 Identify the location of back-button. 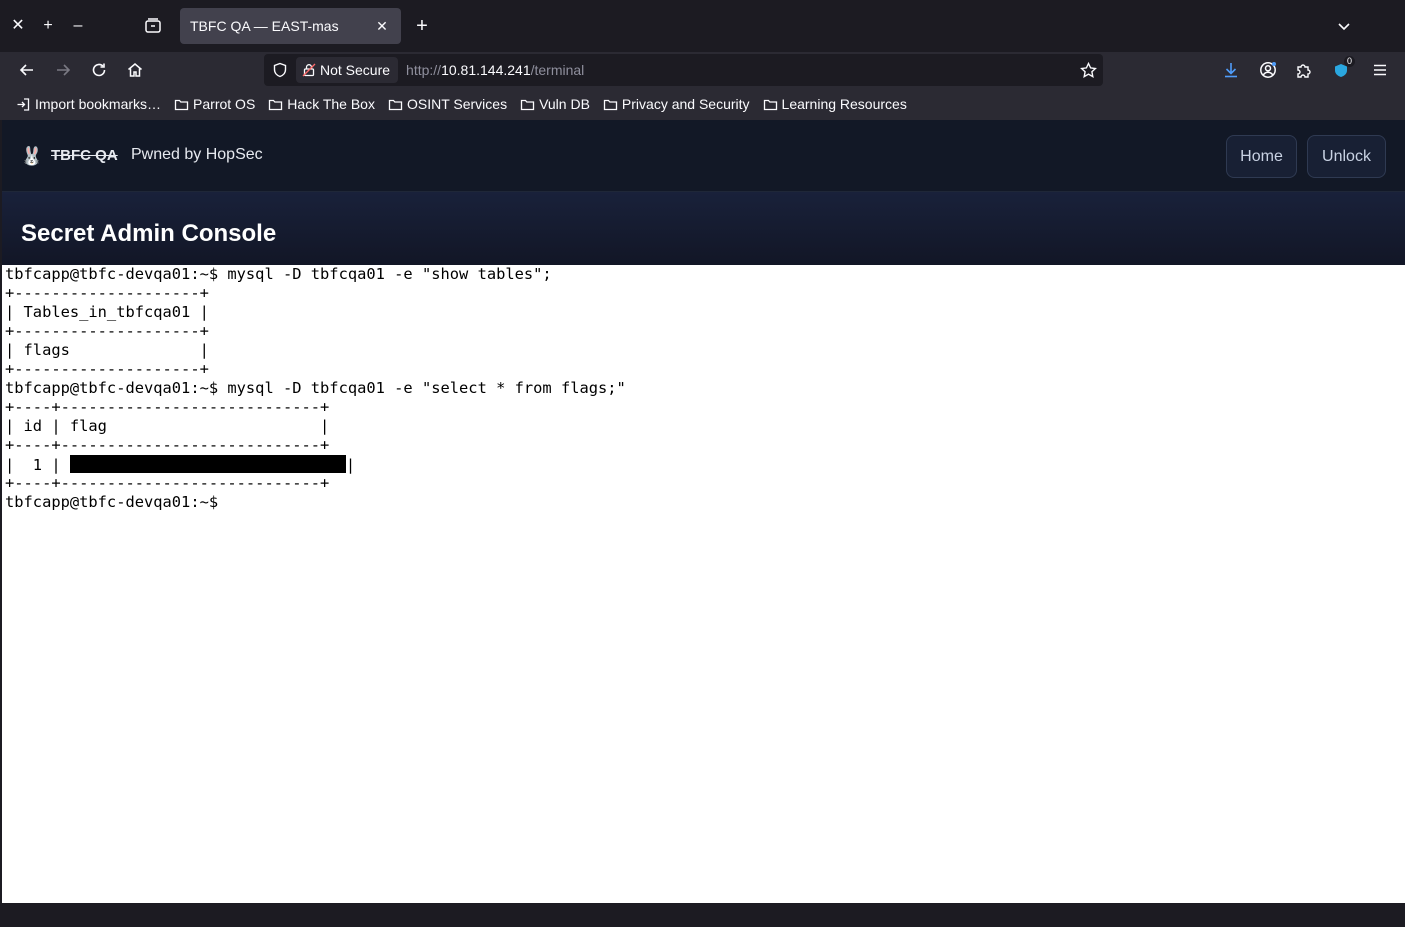
(27, 70).